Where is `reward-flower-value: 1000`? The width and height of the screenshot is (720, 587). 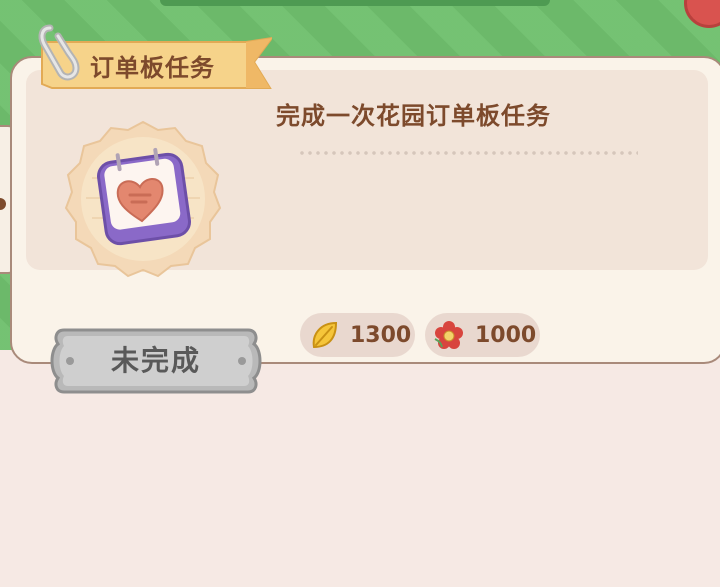
reward-flower-value: 1000 is located at coordinates (506, 335).